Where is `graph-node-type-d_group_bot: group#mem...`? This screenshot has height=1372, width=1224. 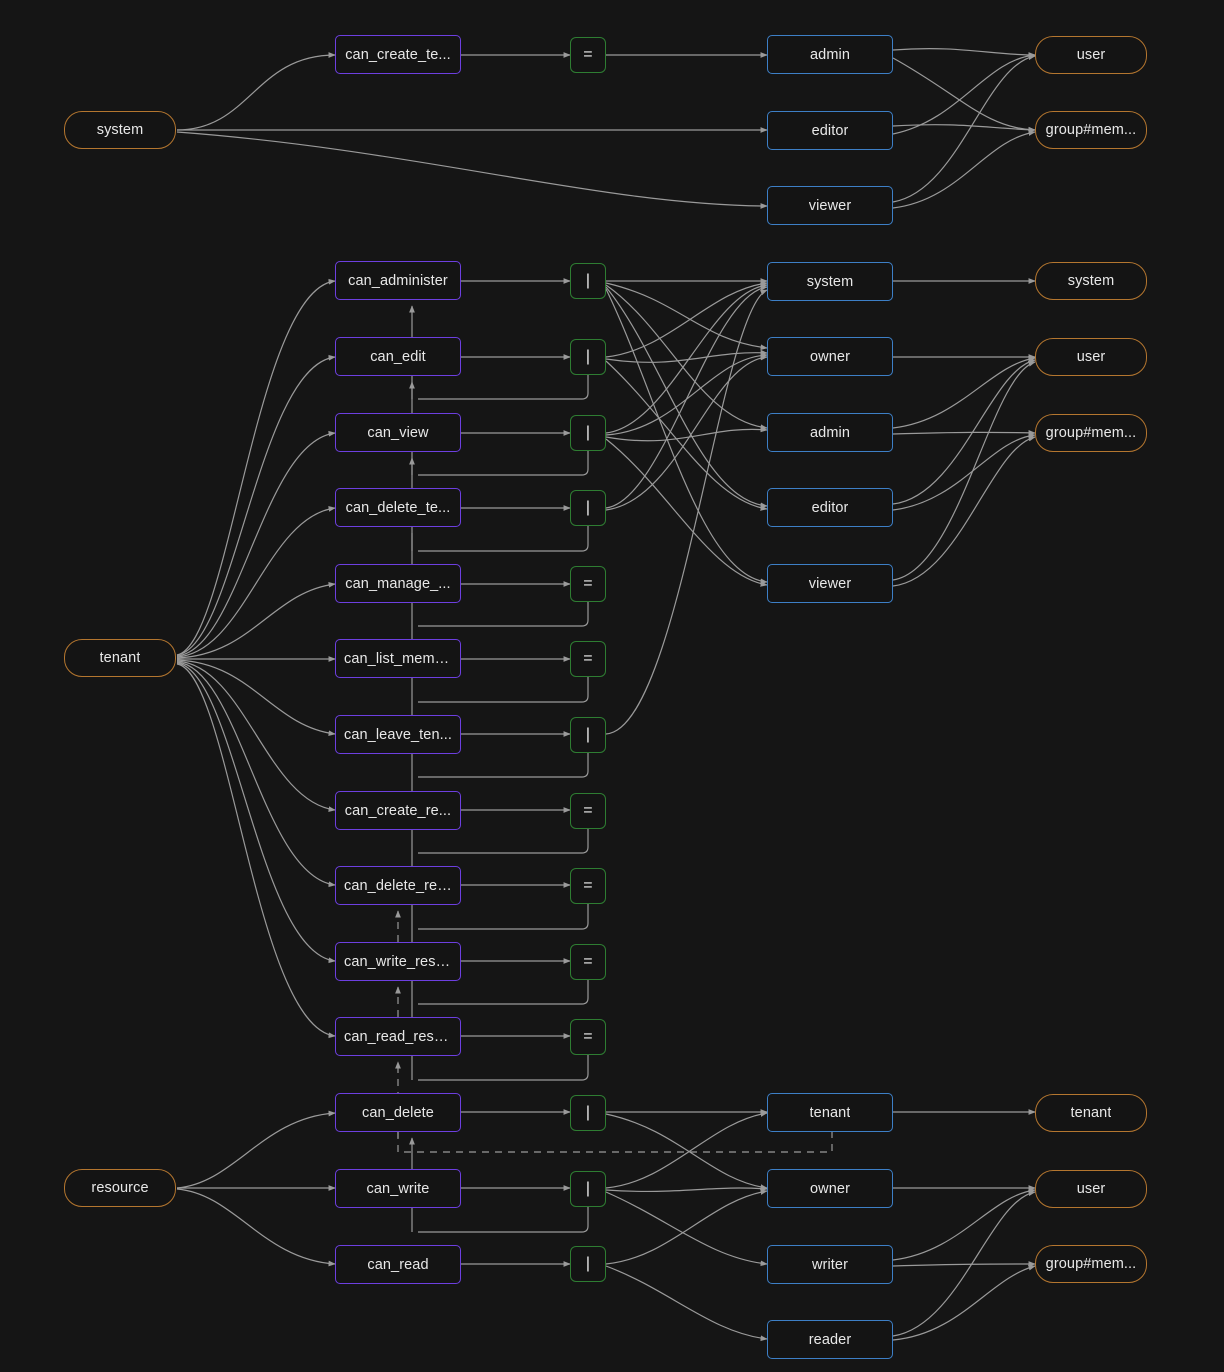 graph-node-type-d_group_bot: group#mem... is located at coordinates (1091, 1264).